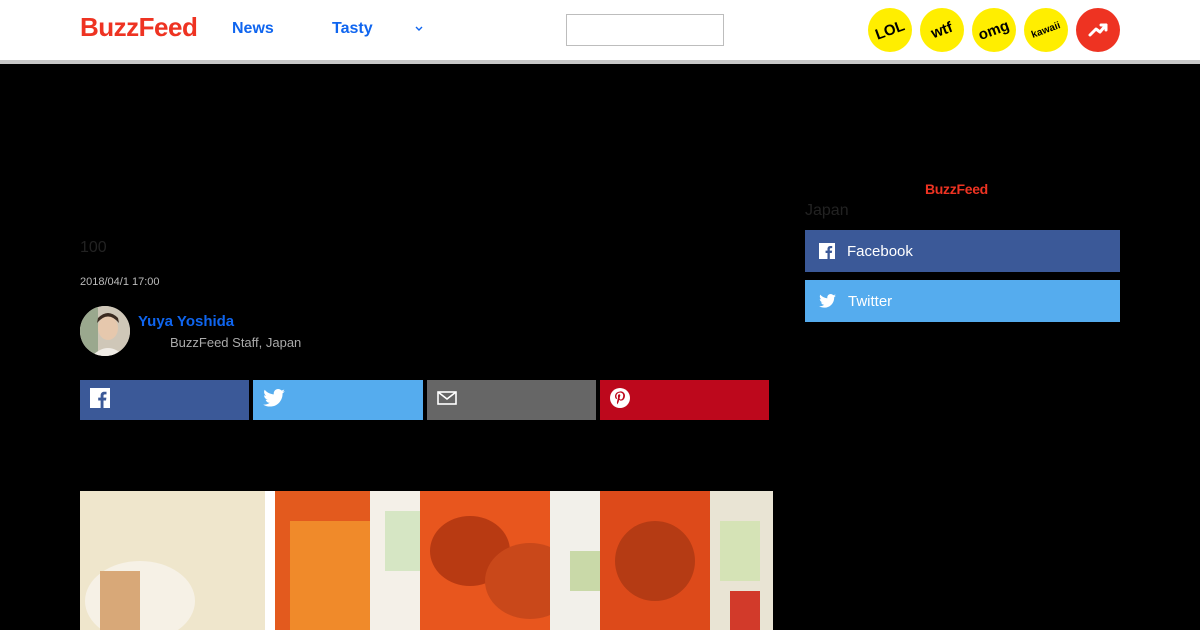 The width and height of the screenshot is (1200, 630). Describe the element at coordinates (962, 301) in the screenshot. I see `follow-twitter-button: Twitter` at that location.